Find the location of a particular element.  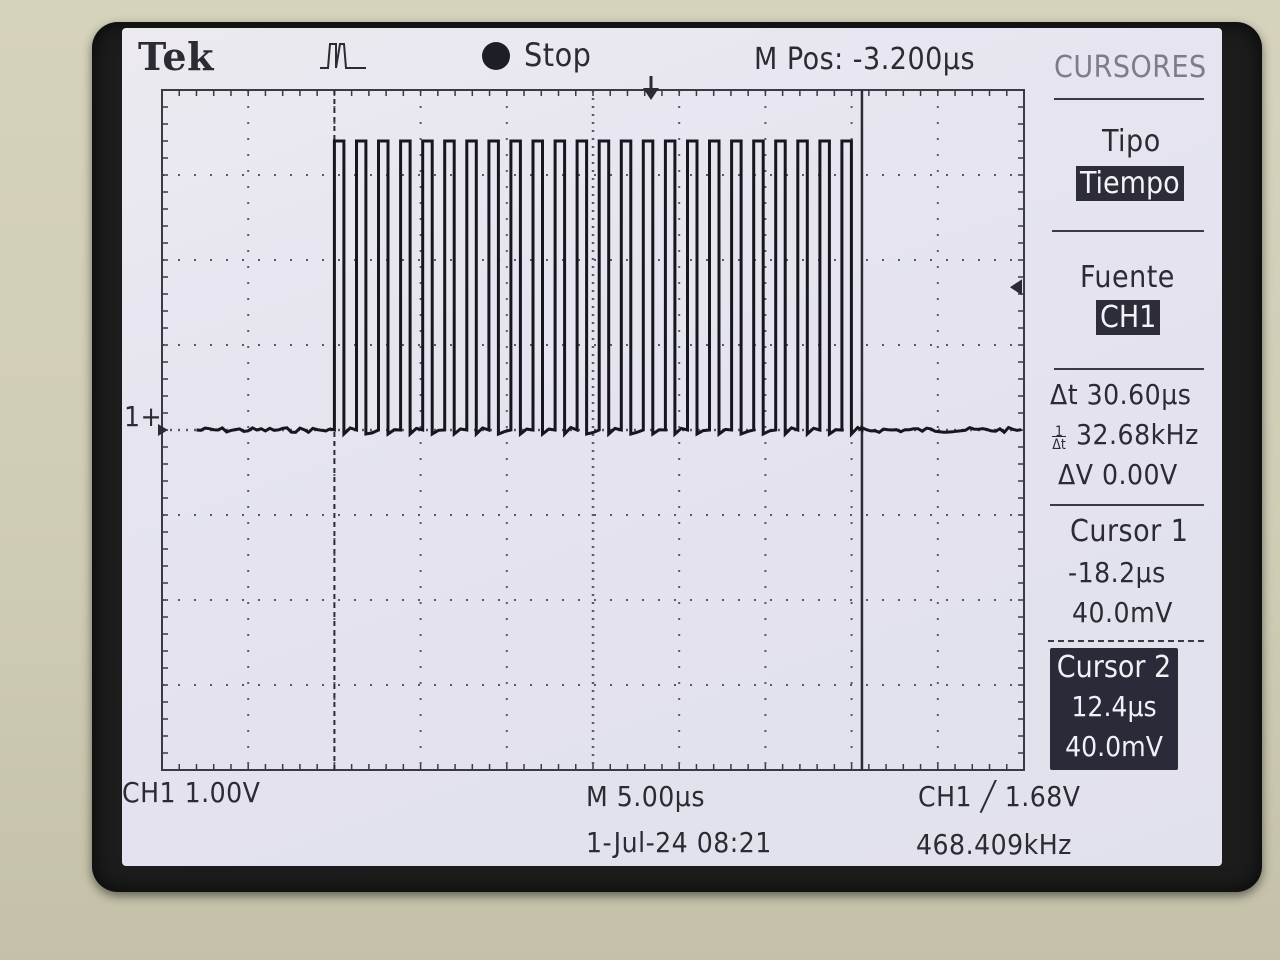

frequency-readout: 32.68kHz is located at coordinates (1137, 434).